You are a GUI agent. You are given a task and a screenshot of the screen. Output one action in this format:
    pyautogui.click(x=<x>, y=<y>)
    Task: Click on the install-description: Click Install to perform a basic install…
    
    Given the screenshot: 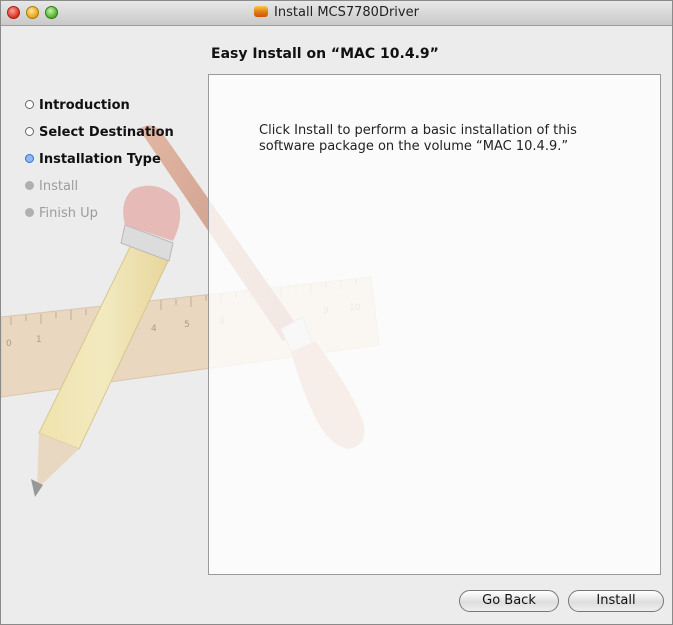 What is the action you would take?
    pyautogui.click(x=418, y=138)
    